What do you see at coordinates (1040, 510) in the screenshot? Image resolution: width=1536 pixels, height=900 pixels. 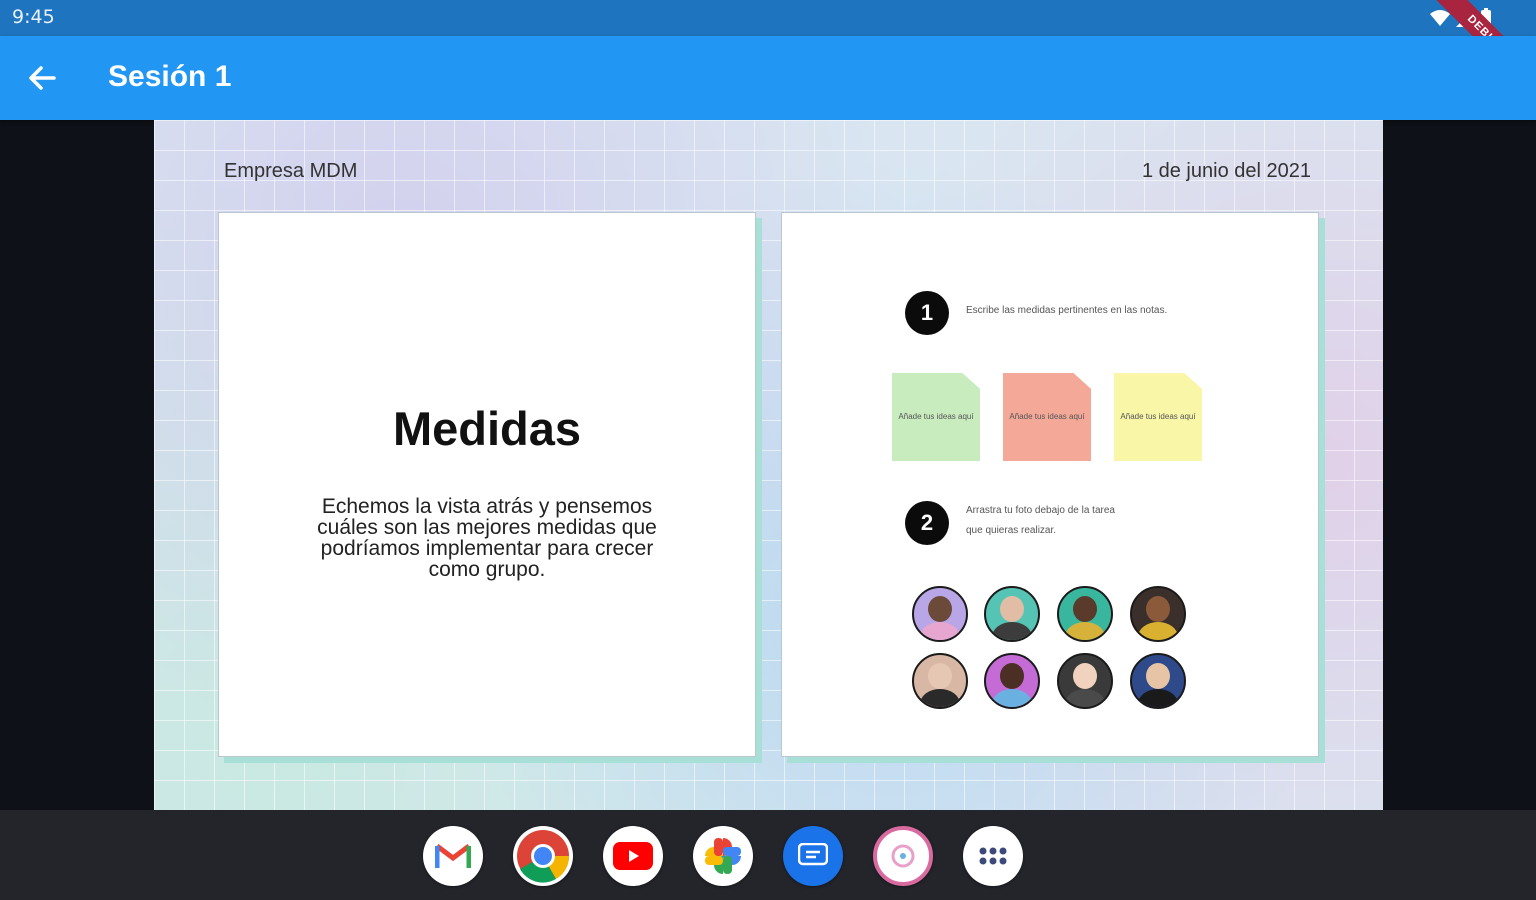 I see `step-2-line-1: Arrastra tu foto debajo de la tarea` at bounding box center [1040, 510].